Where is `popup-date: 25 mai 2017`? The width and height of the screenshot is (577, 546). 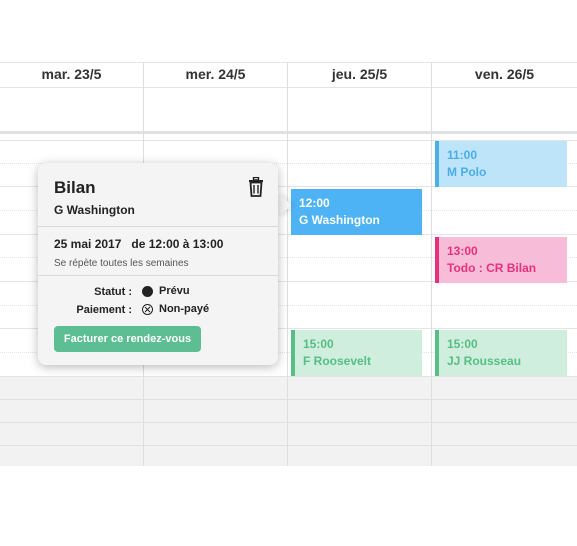
popup-date: 25 mai 2017 is located at coordinates (88, 244).